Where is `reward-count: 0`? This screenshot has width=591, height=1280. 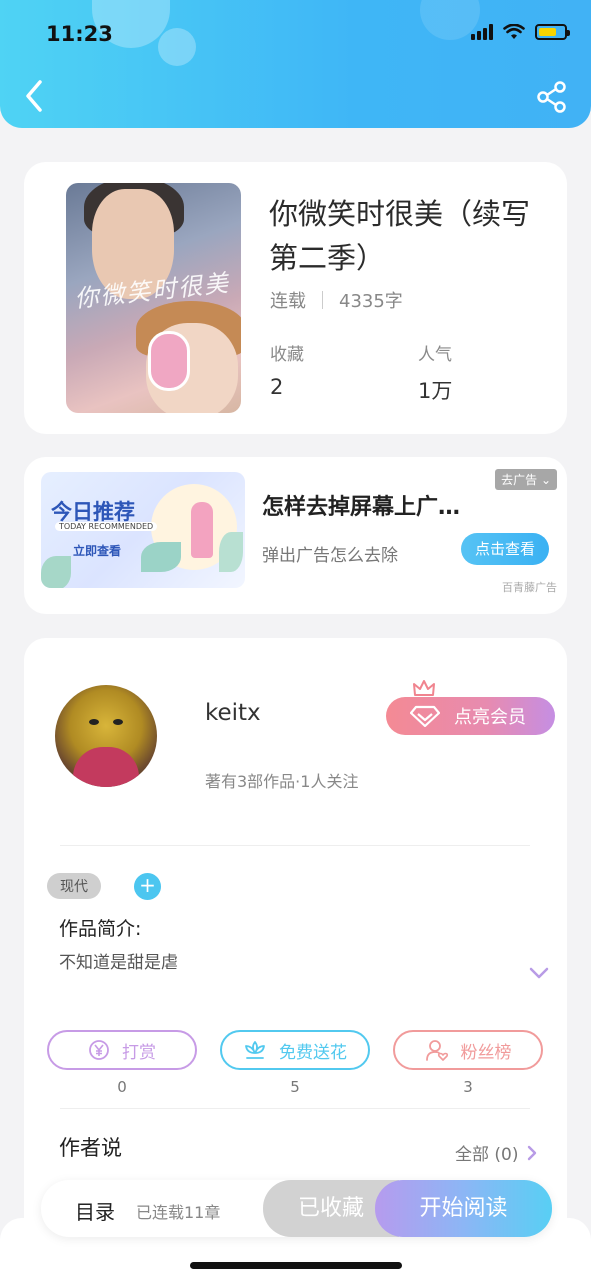
reward-count: 0 is located at coordinates (122, 1087).